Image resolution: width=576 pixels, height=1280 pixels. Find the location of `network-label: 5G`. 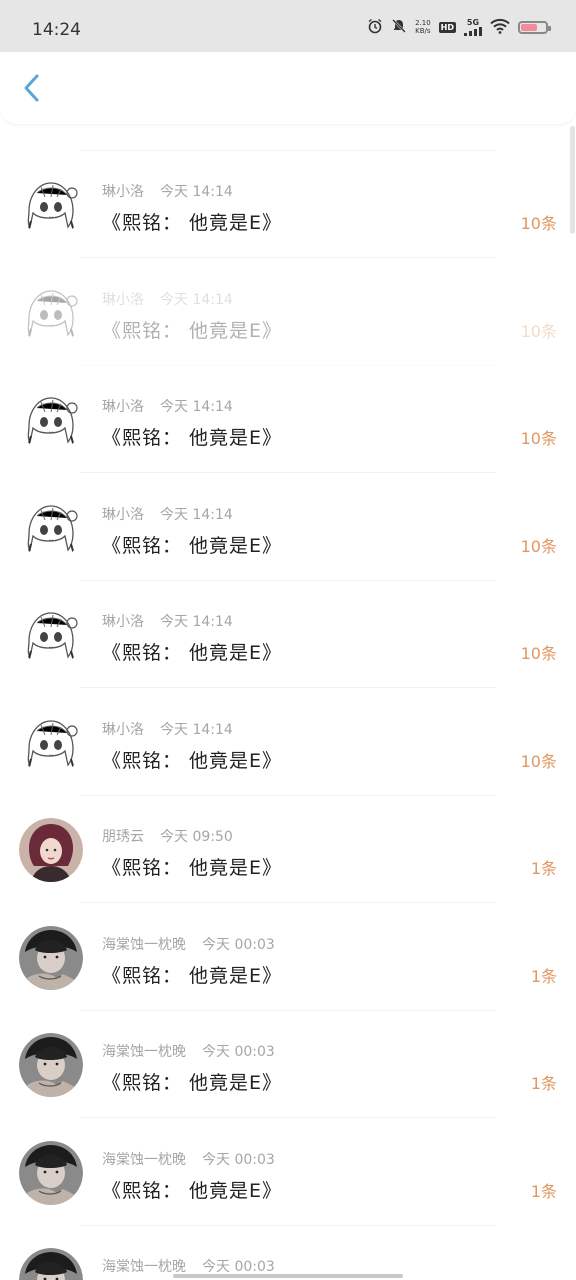

network-label: 5G is located at coordinates (473, 22).